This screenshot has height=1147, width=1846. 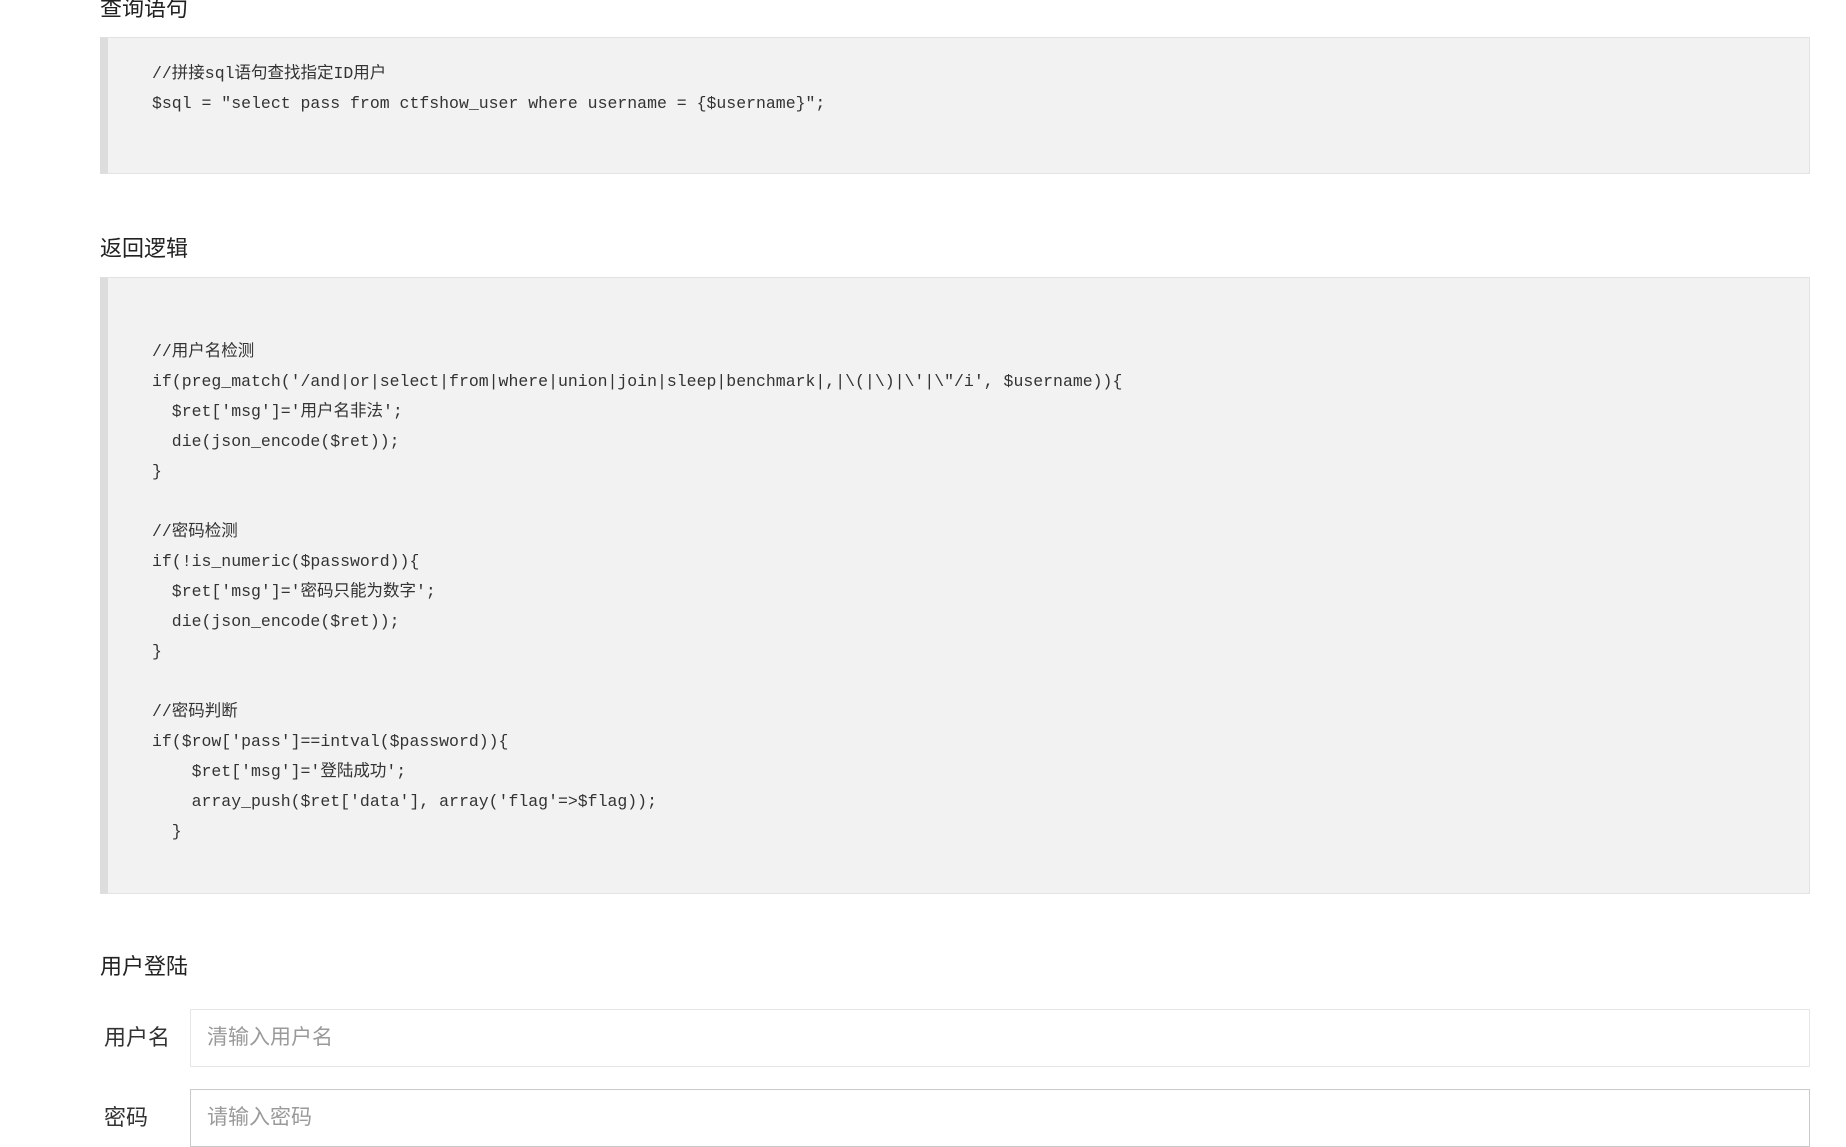 I want to click on password-row: 密码, so click(x=955, y=1118).